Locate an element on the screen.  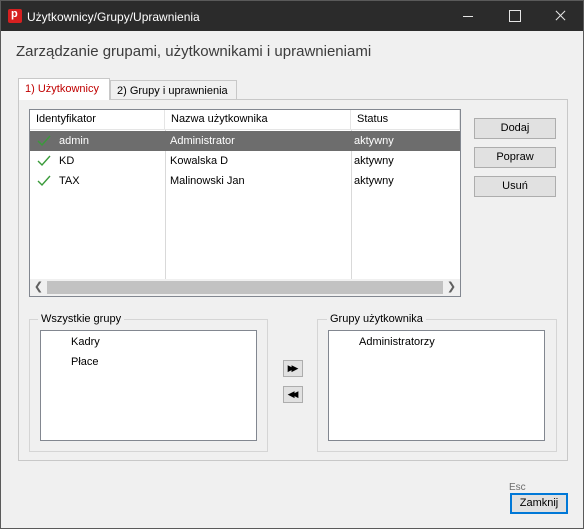
list-item: Kadry is located at coordinates (85, 342).